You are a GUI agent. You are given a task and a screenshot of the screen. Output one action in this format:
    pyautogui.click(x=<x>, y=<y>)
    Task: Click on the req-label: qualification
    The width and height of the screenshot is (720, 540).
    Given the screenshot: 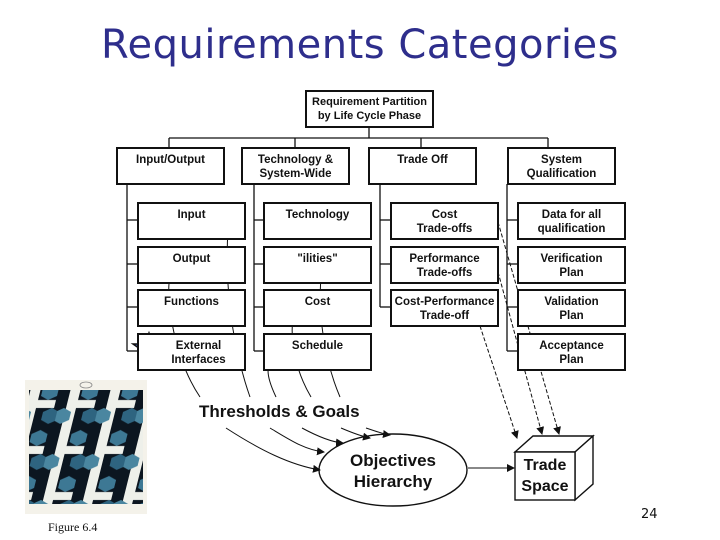 What is the action you would take?
    pyautogui.click(x=571, y=229)
    